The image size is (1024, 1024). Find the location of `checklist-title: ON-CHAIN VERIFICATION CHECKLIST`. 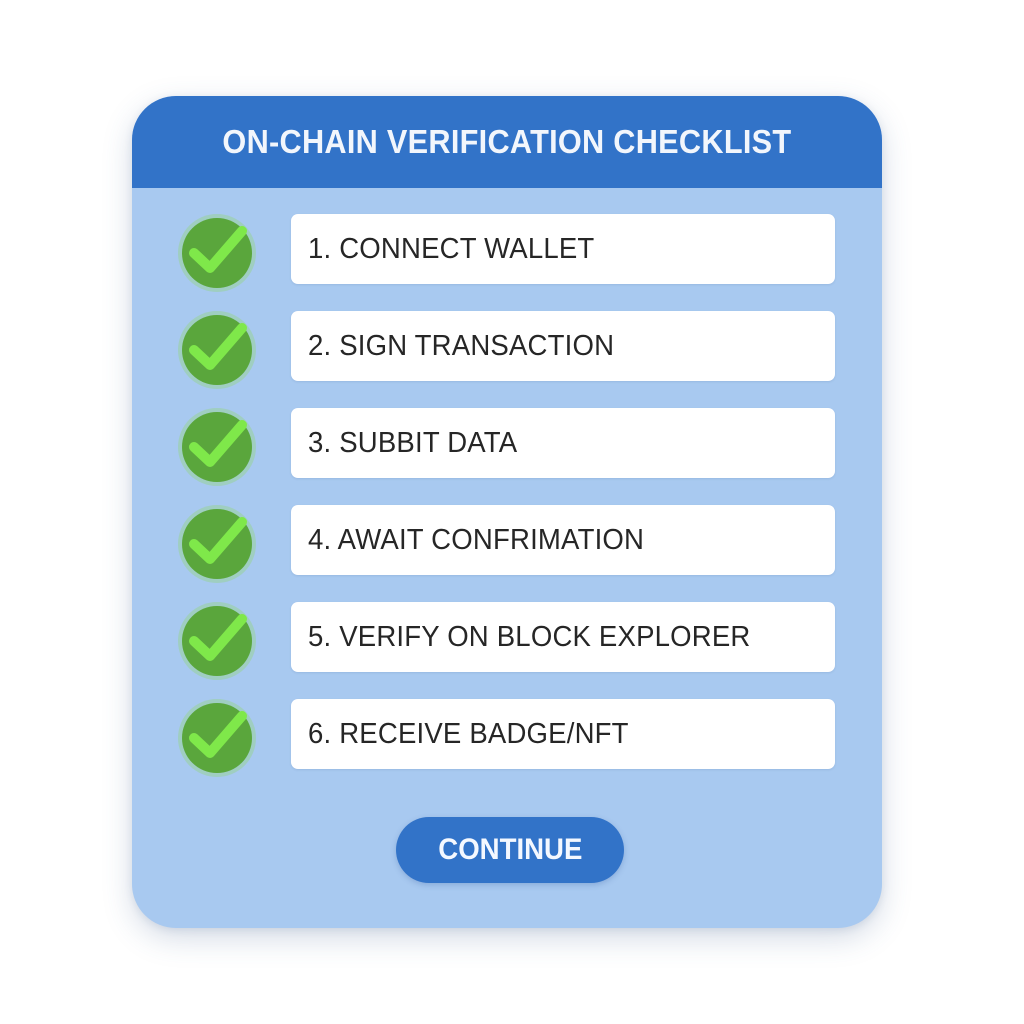

checklist-title: ON-CHAIN VERIFICATION CHECKLIST is located at coordinates (507, 141).